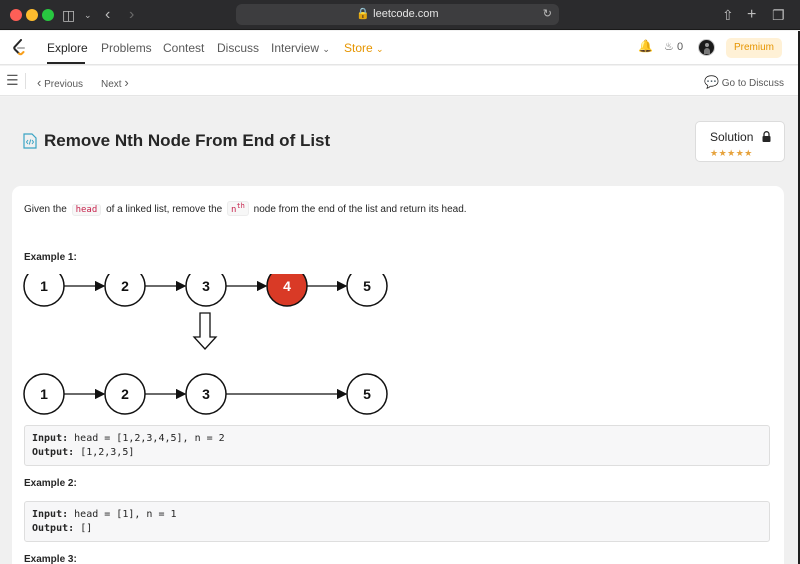 The width and height of the screenshot is (800, 564). What do you see at coordinates (754, 48) in the screenshot?
I see `premium-button: Premium` at bounding box center [754, 48].